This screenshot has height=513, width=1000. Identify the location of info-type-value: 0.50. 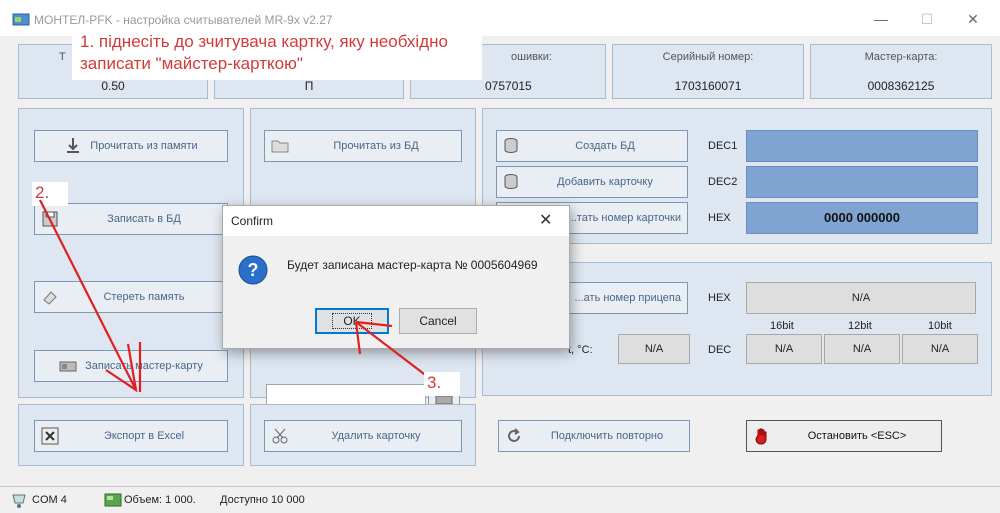
(113, 86).